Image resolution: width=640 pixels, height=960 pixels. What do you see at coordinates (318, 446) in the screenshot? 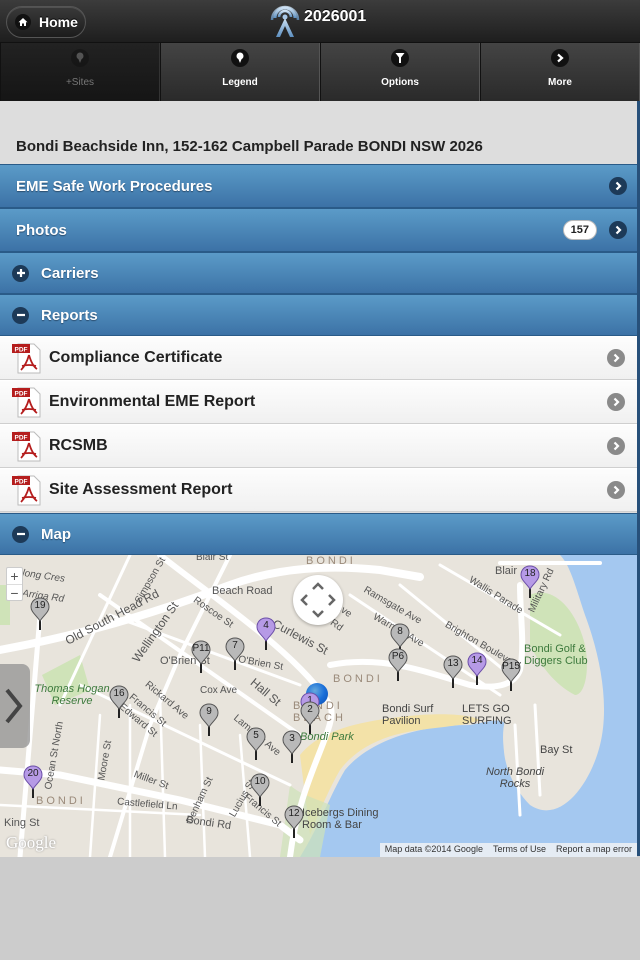
I see `report-item-rcsmb: PDF RCSMB` at bounding box center [318, 446].